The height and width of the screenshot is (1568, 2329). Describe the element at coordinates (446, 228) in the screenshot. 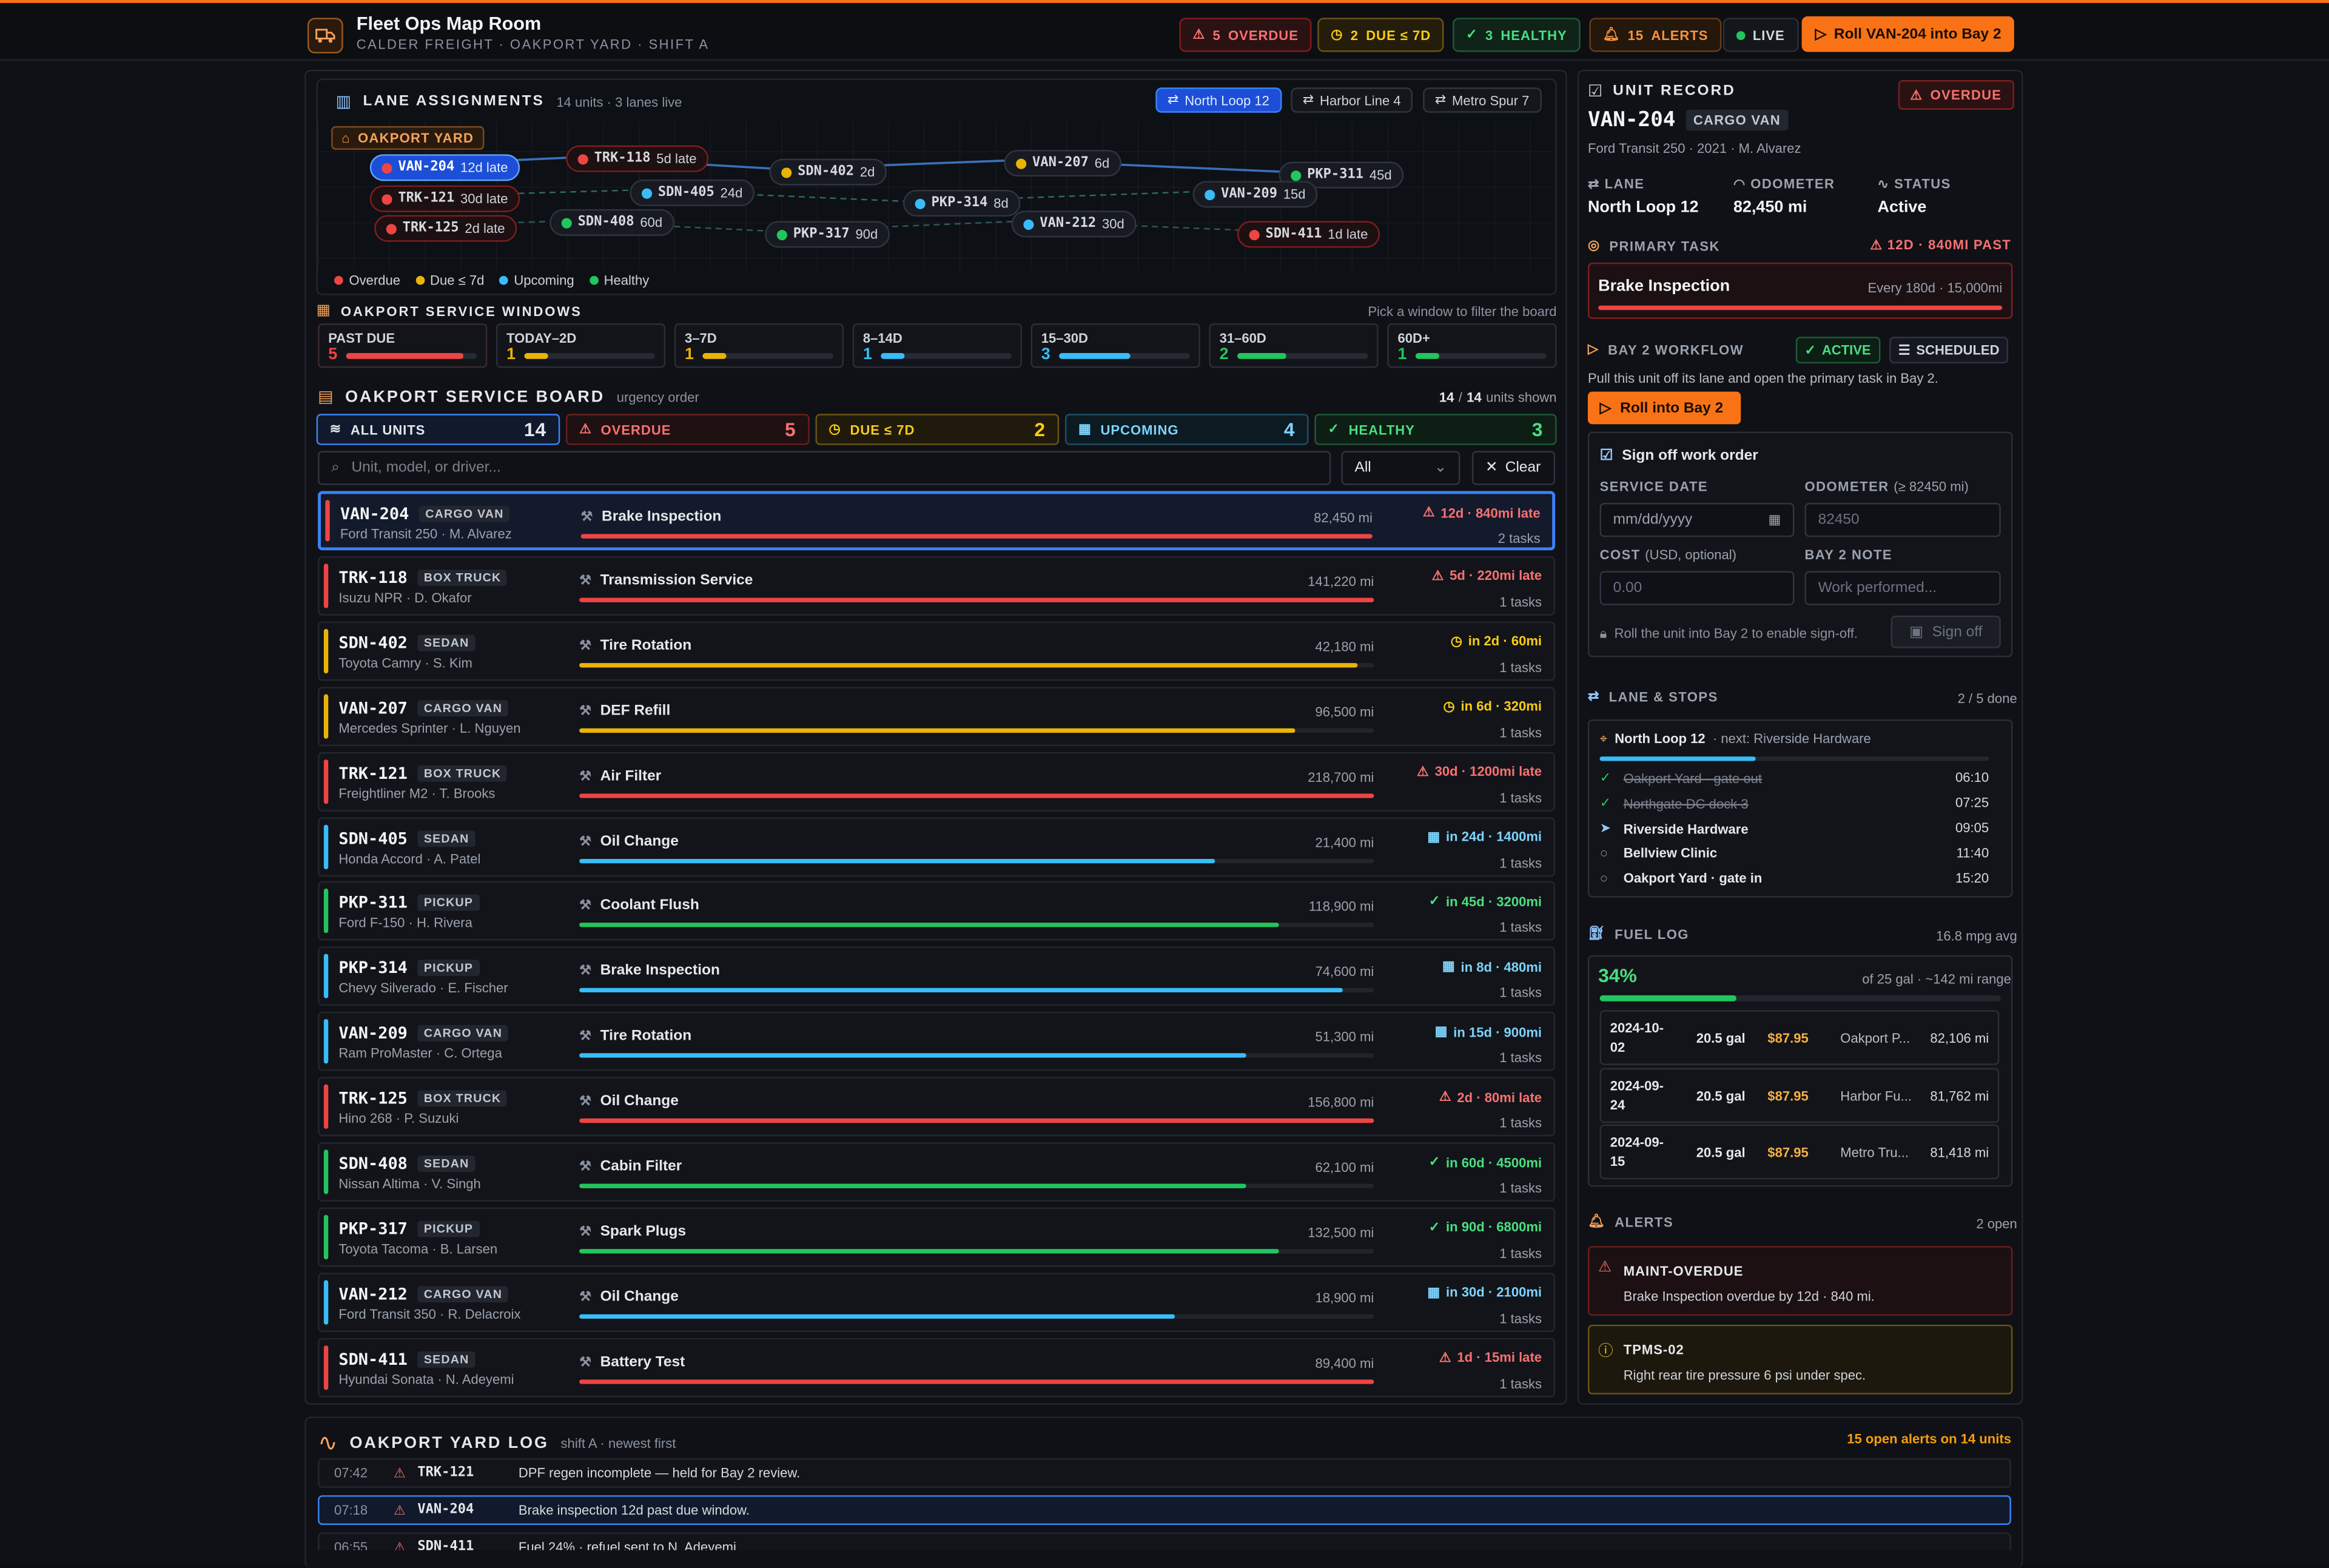

I see `lane-node: TRK-125 2d late` at that location.